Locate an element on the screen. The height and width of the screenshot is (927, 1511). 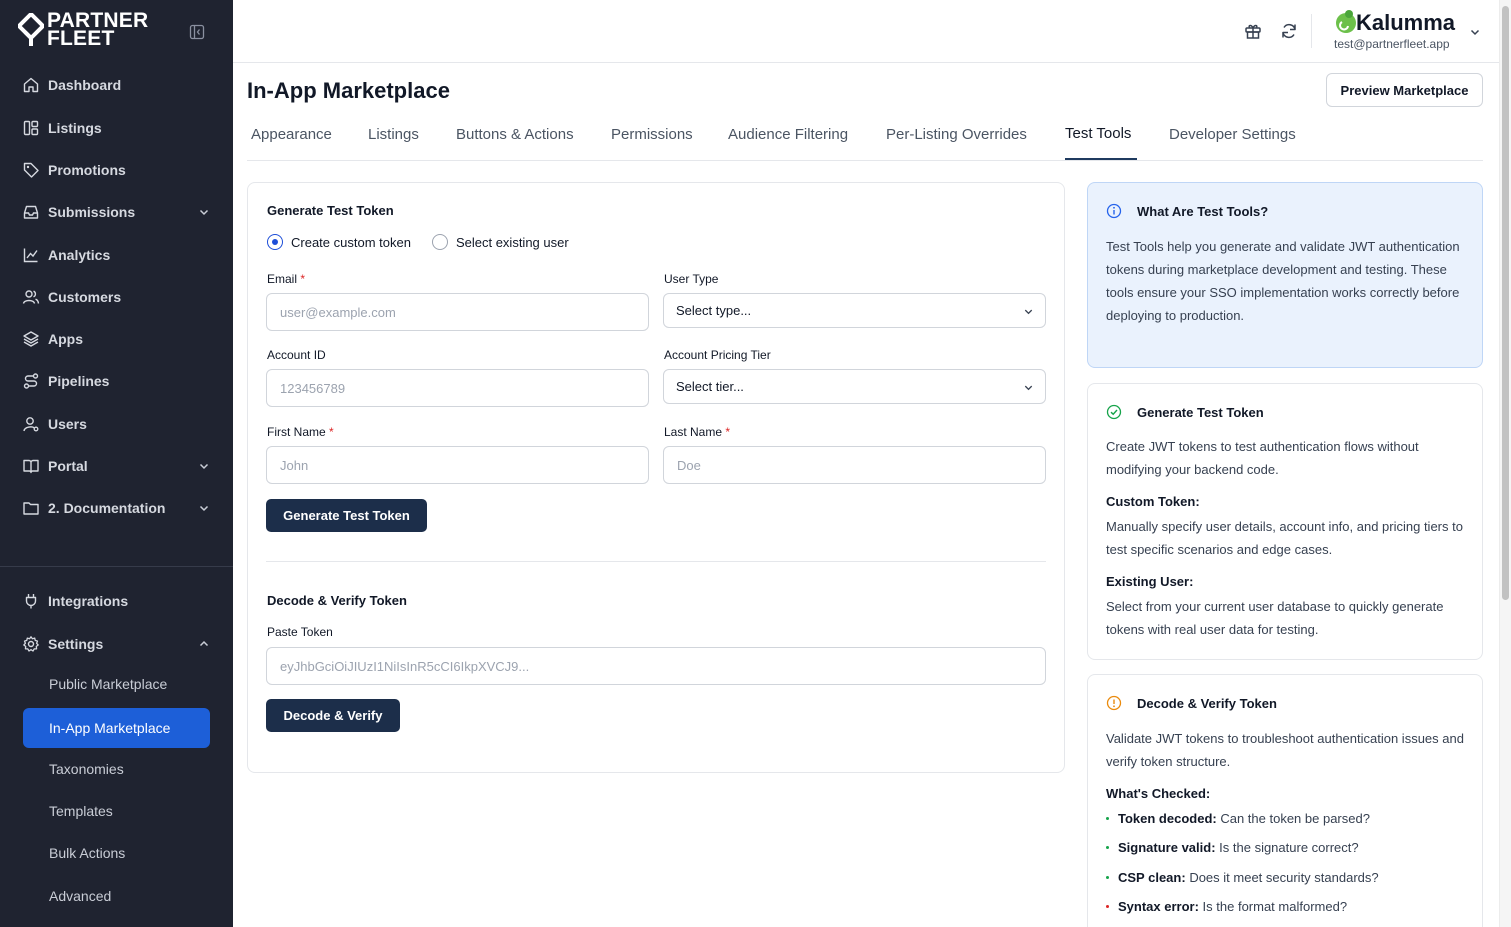
sidebar-item-customers: Customers is located at coordinates (116, 297).